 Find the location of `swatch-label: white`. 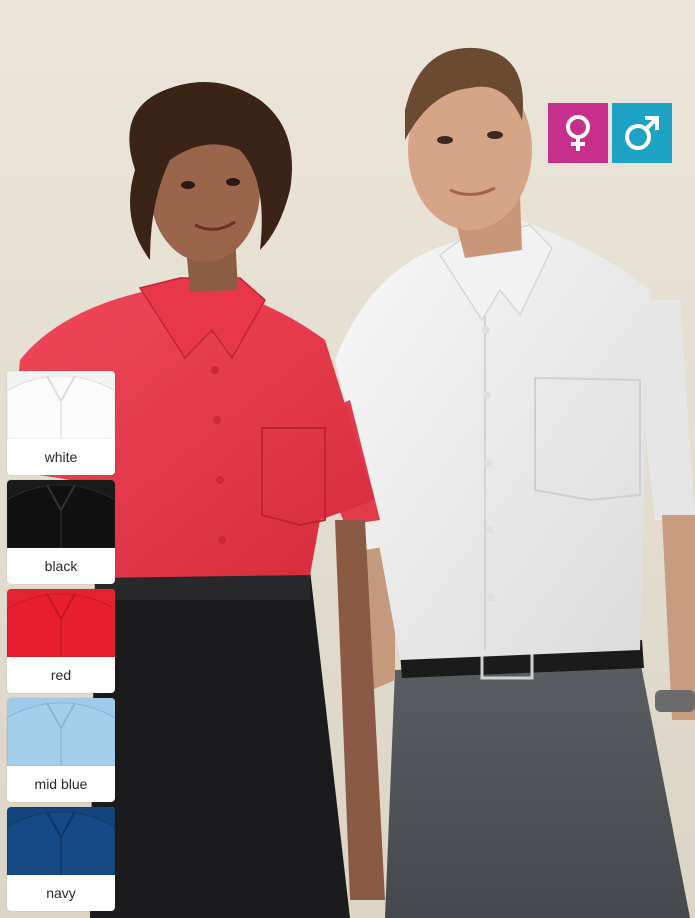

swatch-label: white is located at coordinates (61, 457).